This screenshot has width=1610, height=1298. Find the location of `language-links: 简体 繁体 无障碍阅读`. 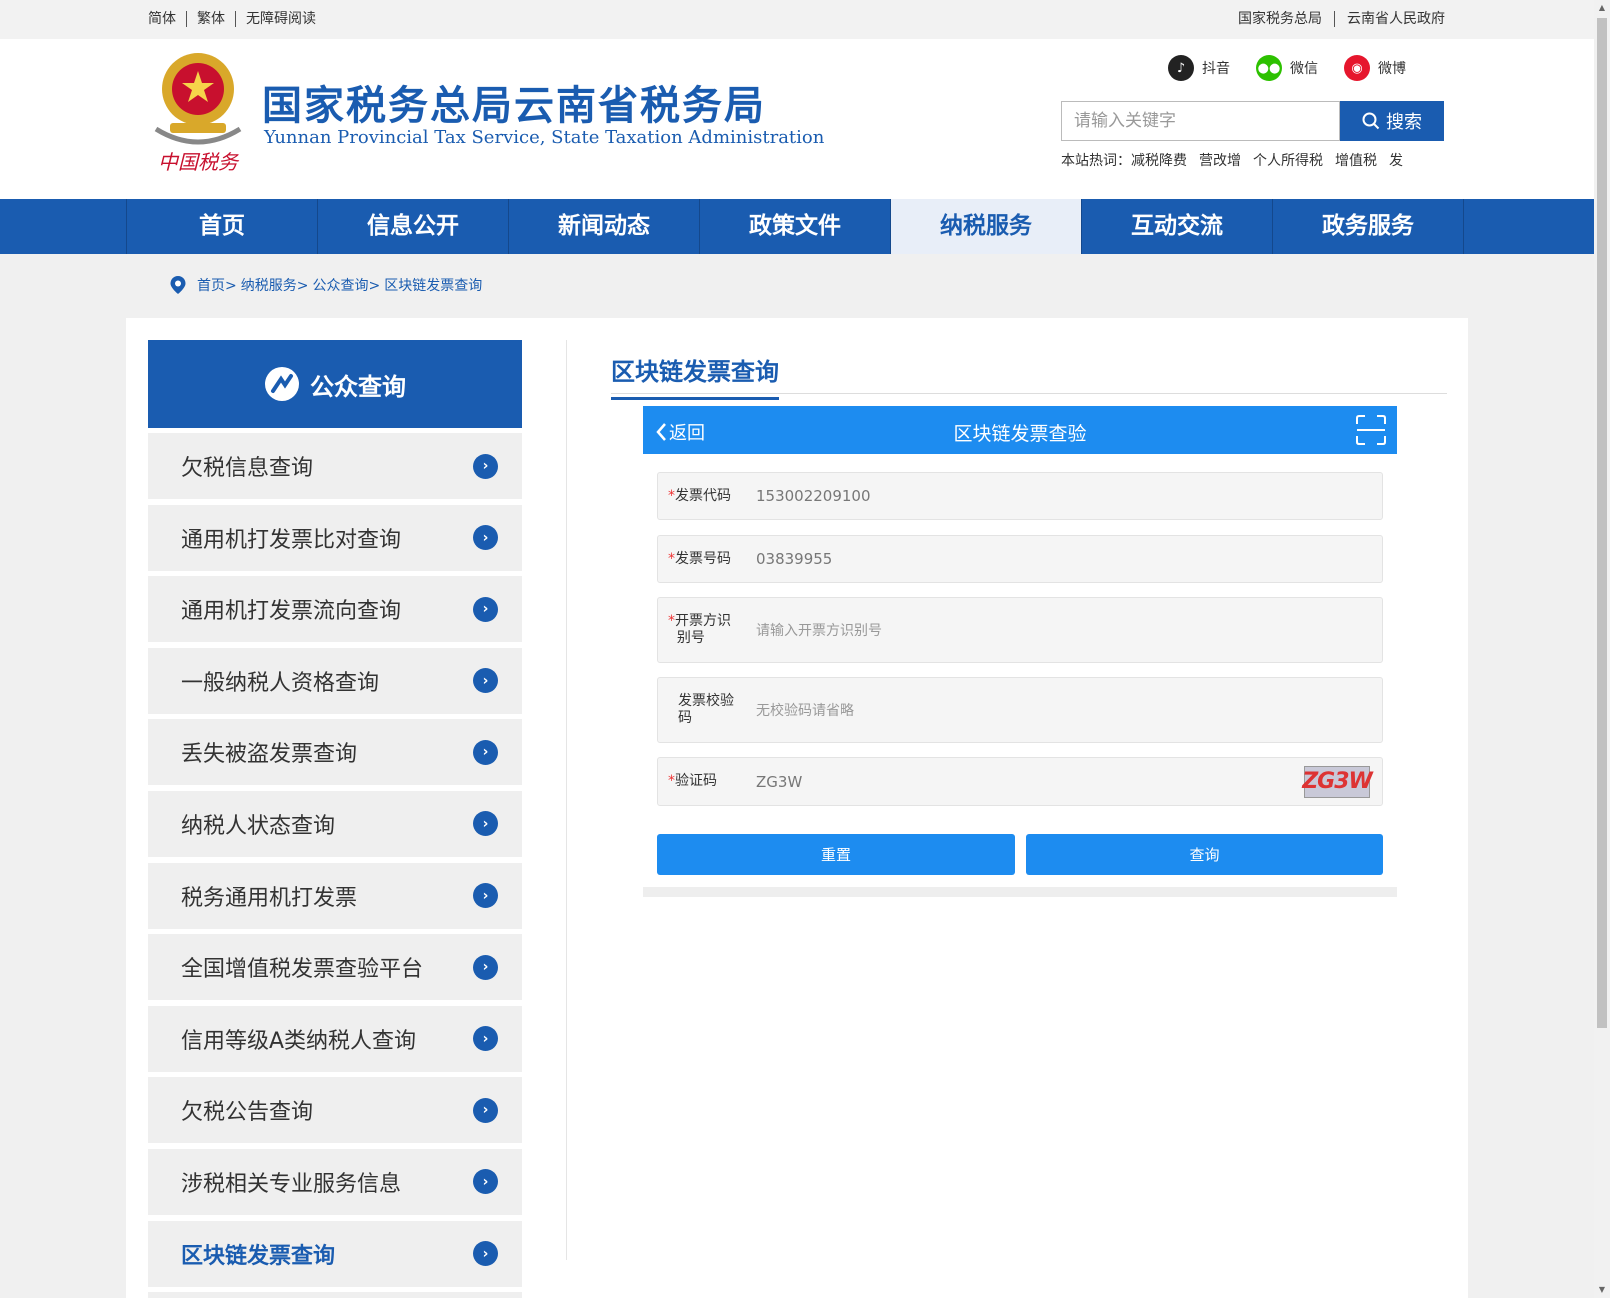

language-links: 简体 繁体 无障碍阅读 is located at coordinates (237, 19).